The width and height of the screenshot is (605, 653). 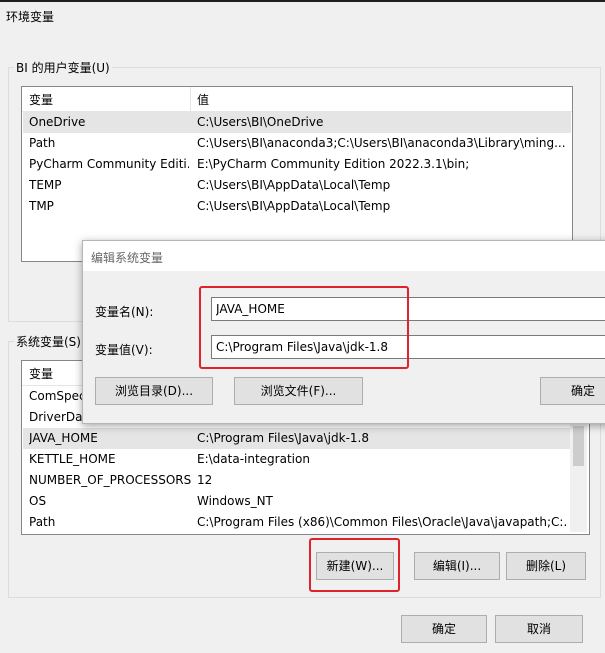 I want to click on var-value: C:\Program Files\Java\jdk-1.8, so click(x=283, y=438).